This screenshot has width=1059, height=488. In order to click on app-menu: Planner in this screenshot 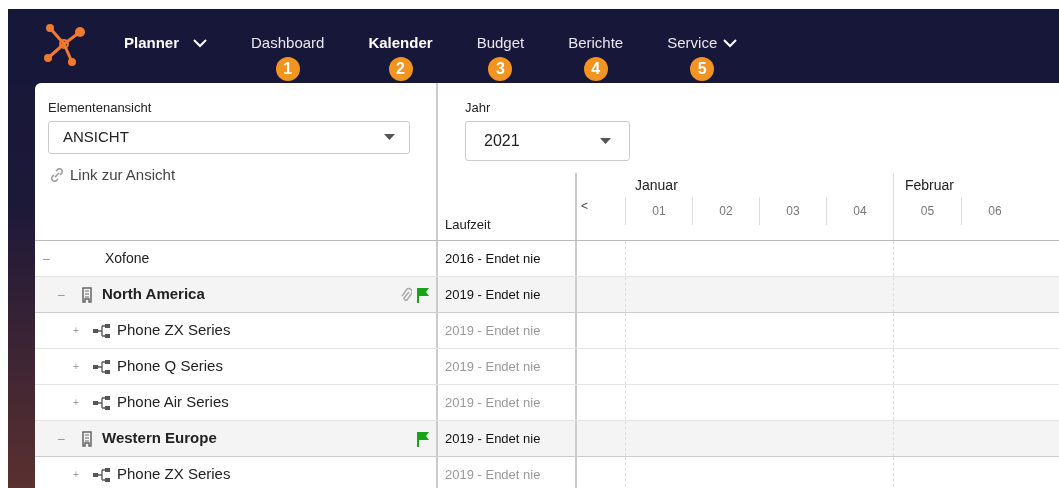, I will do `click(166, 43)`.